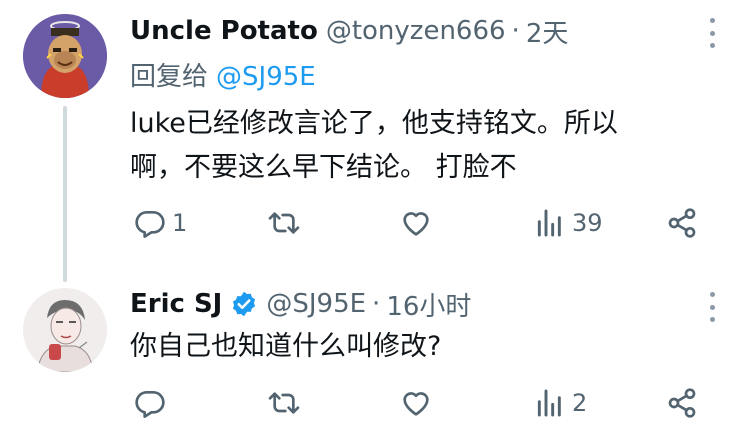 This screenshot has height=438, width=750. I want to click on views-button: 39, so click(568, 223).